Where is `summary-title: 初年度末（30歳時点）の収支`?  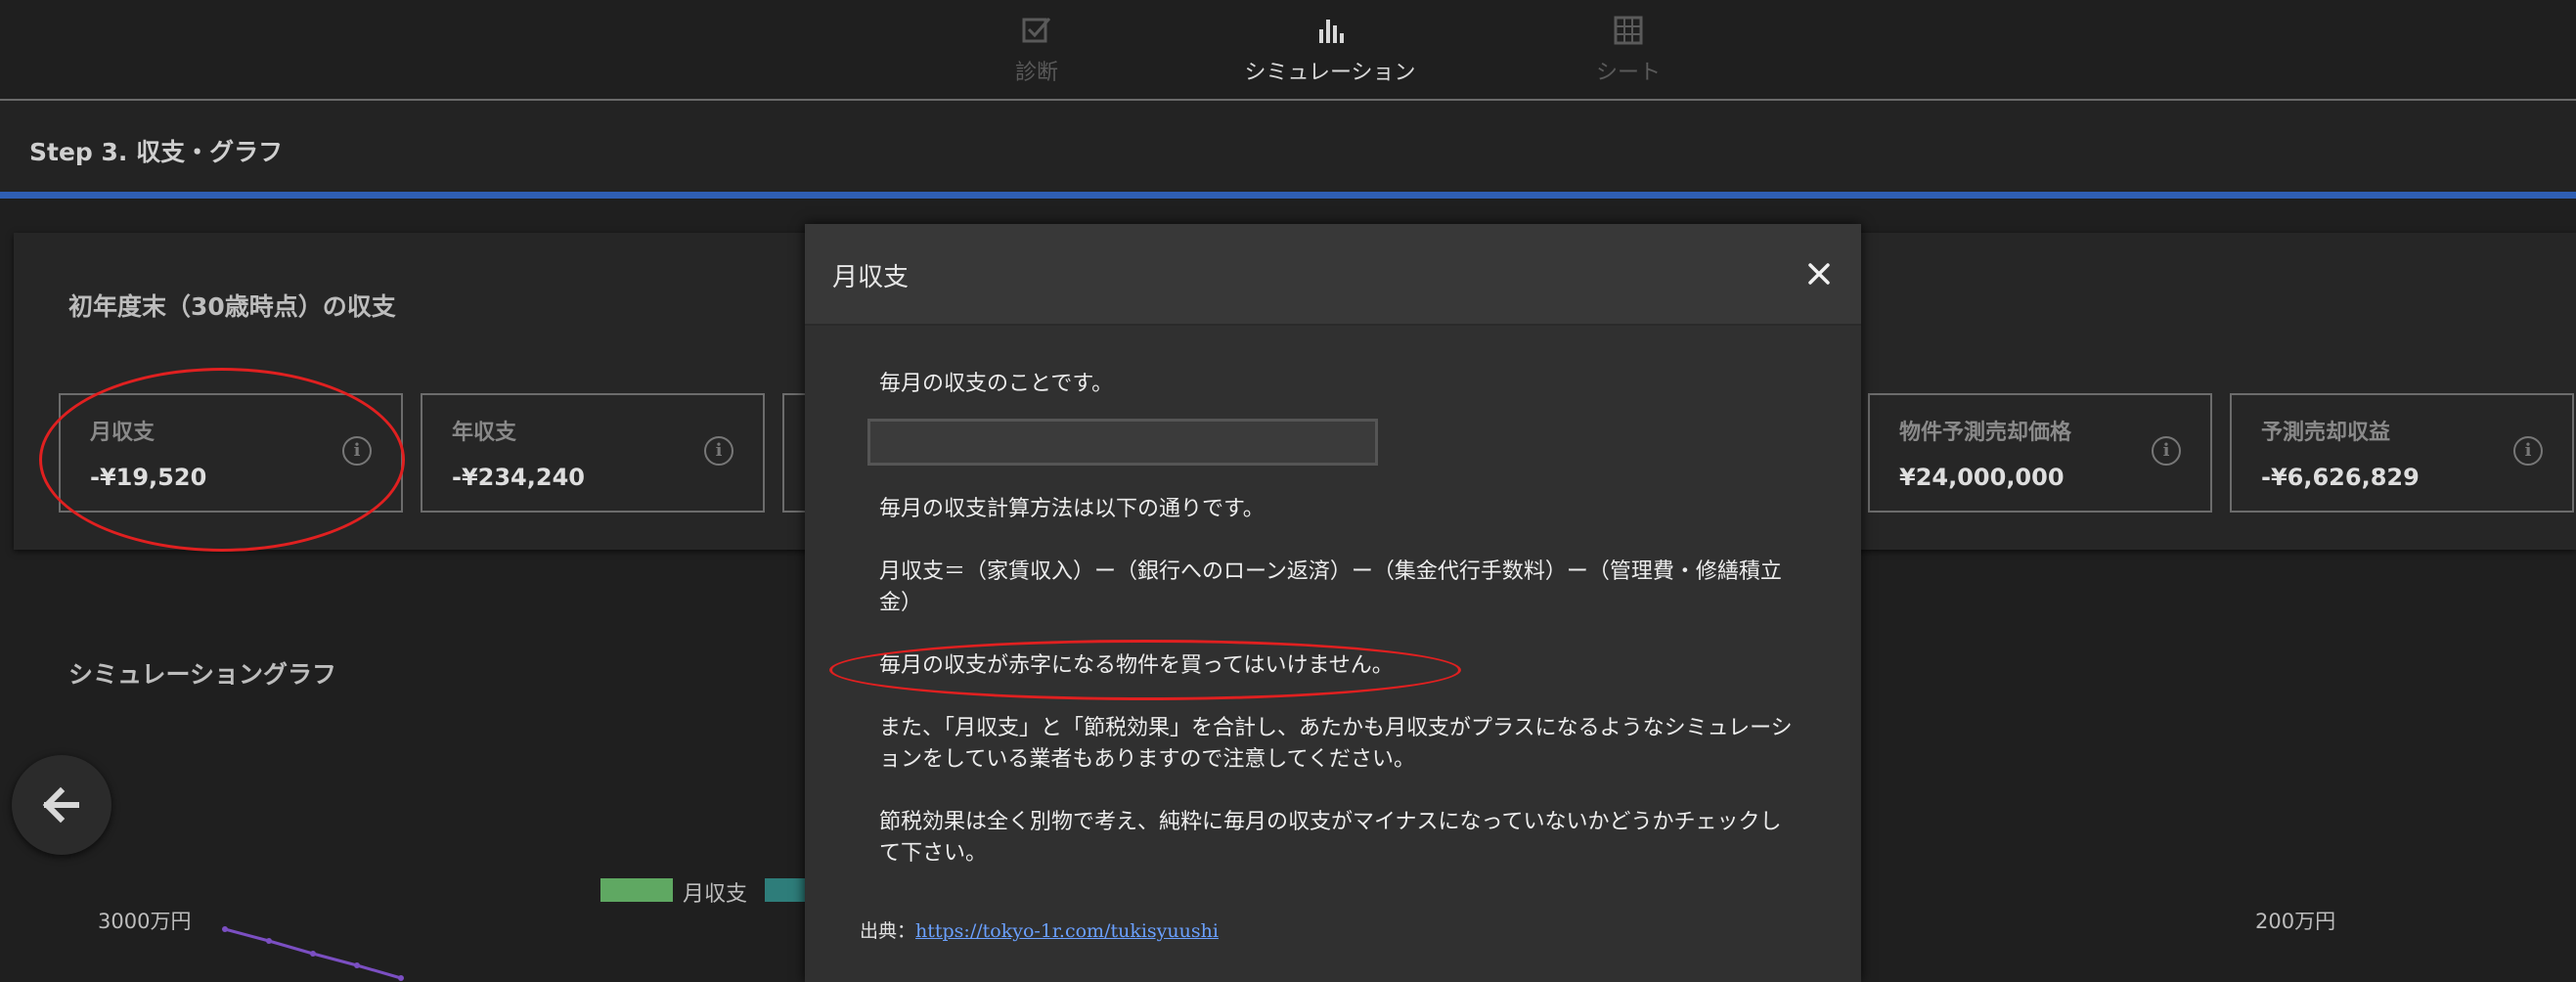 summary-title: 初年度末（30歳時点）の収支 is located at coordinates (232, 306).